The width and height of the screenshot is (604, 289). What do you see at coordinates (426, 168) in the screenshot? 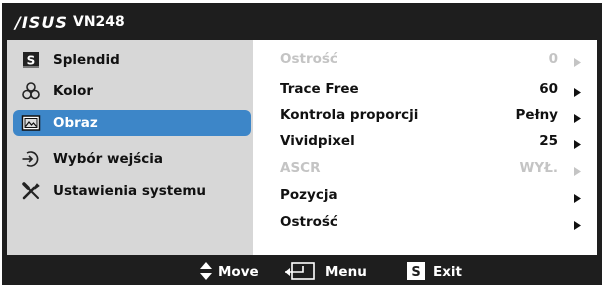
I see `setting-row-ascr: ASCR WYŁ.` at bounding box center [426, 168].